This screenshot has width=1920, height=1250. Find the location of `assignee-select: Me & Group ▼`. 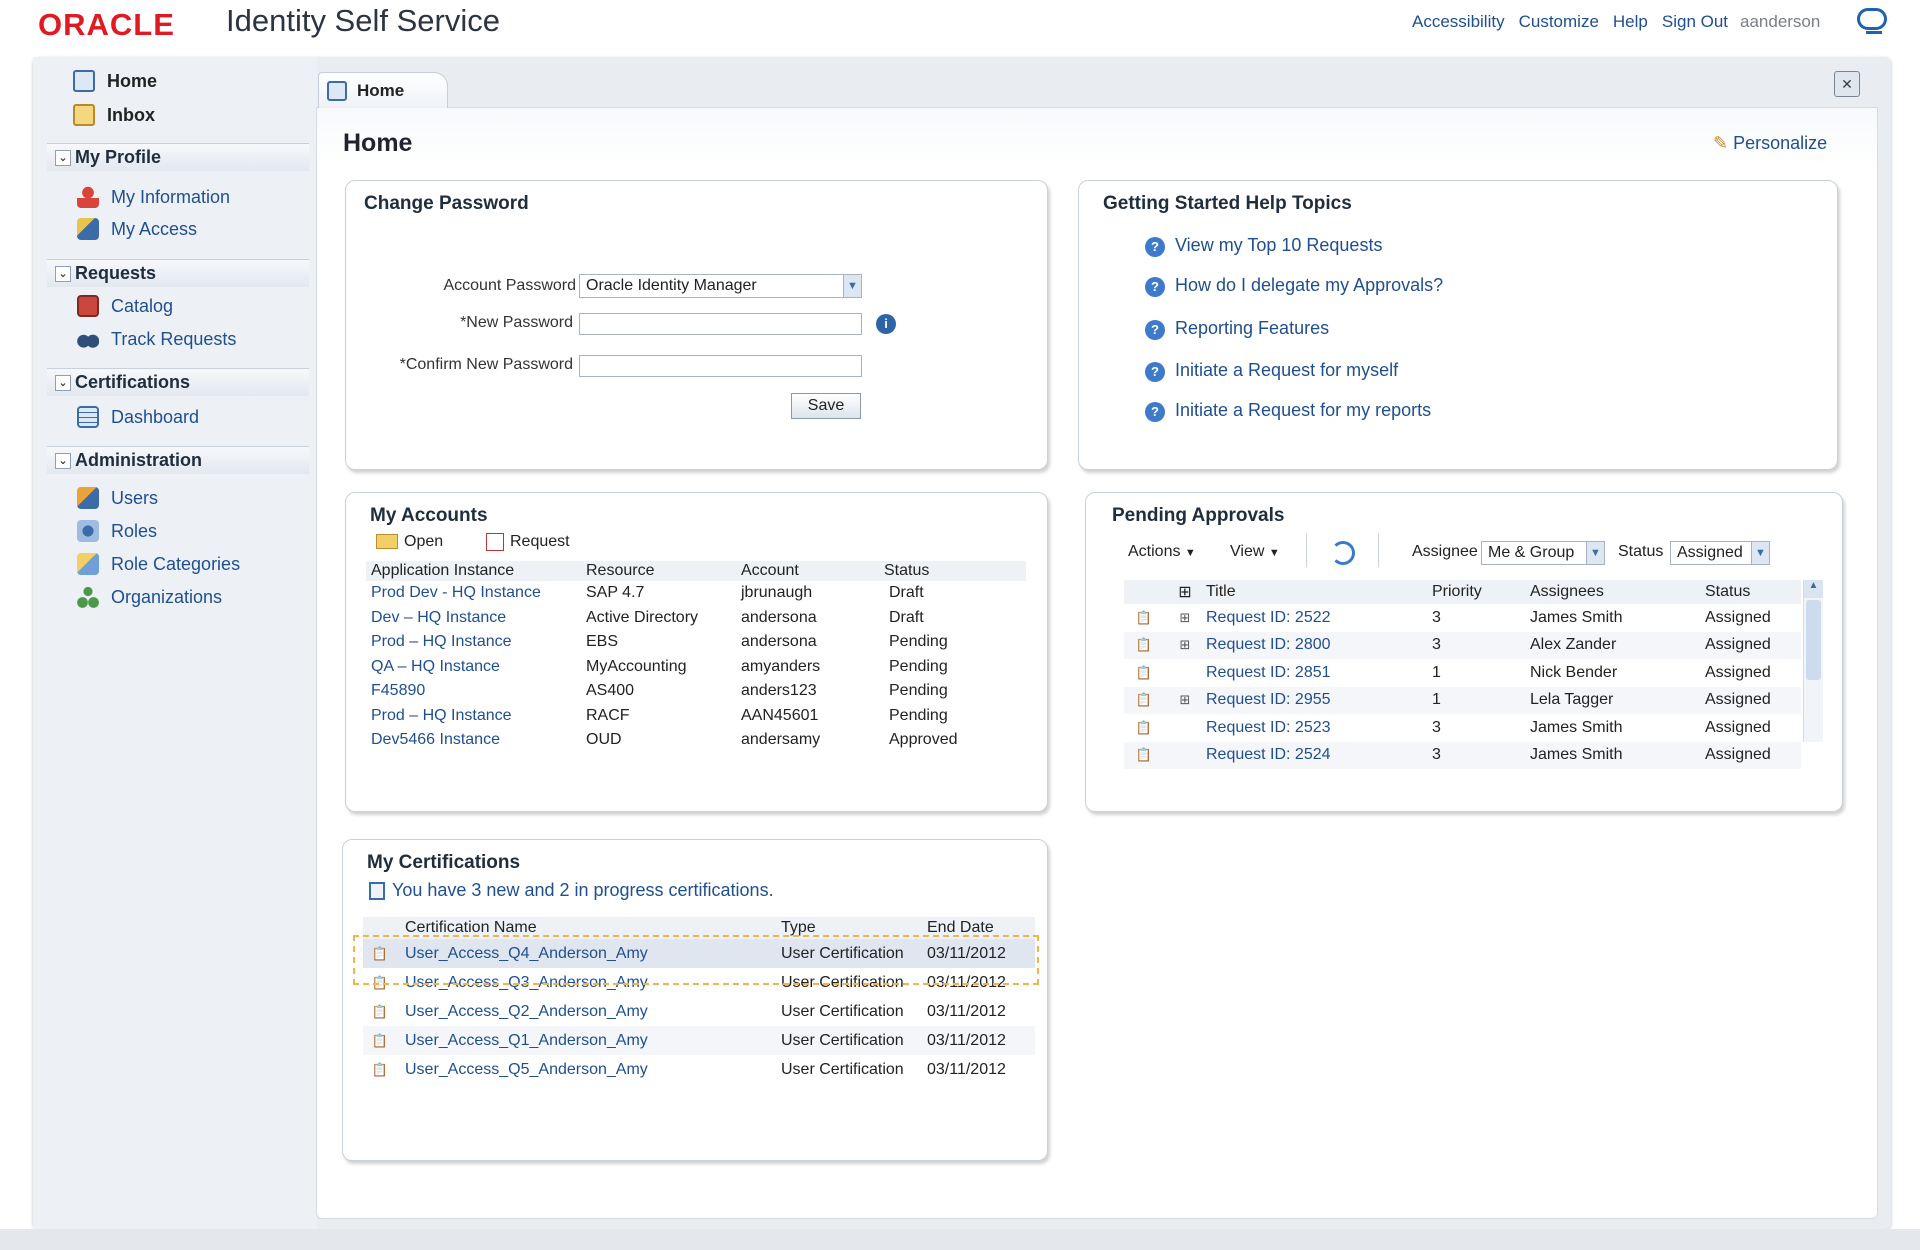

assignee-select: Me & Group ▼ is located at coordinates (1543, 553).